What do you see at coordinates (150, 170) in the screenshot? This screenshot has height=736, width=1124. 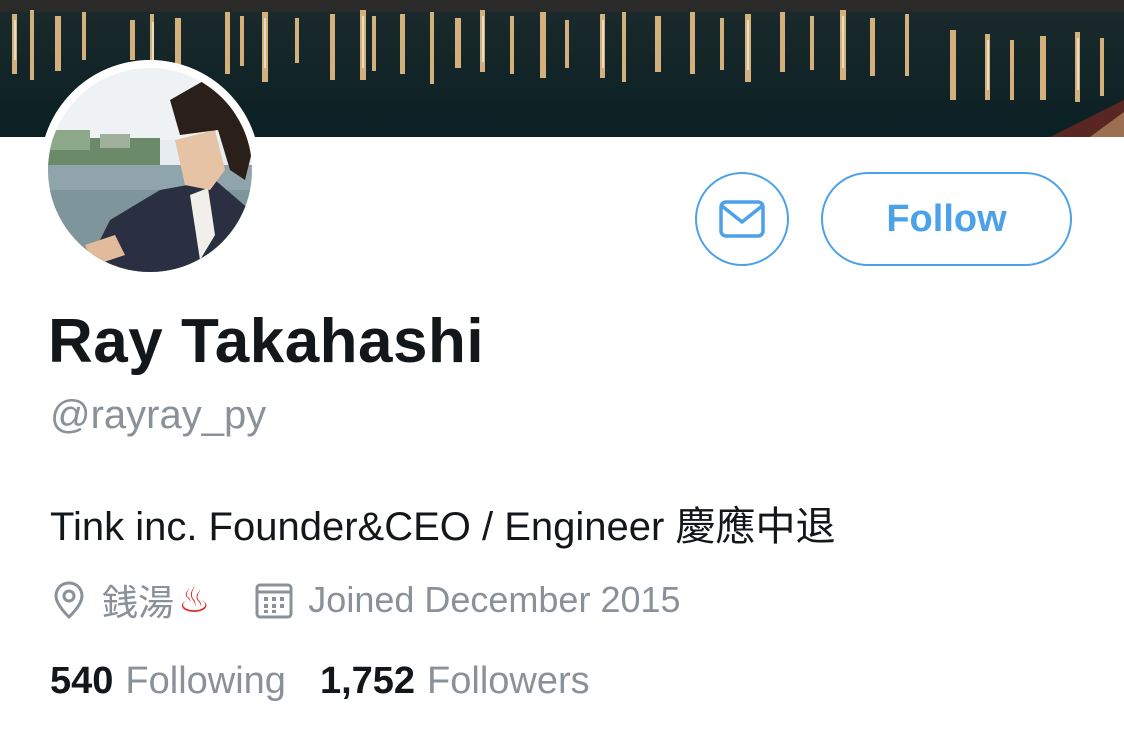 I see `avatar` at bounding box center [150, 170].